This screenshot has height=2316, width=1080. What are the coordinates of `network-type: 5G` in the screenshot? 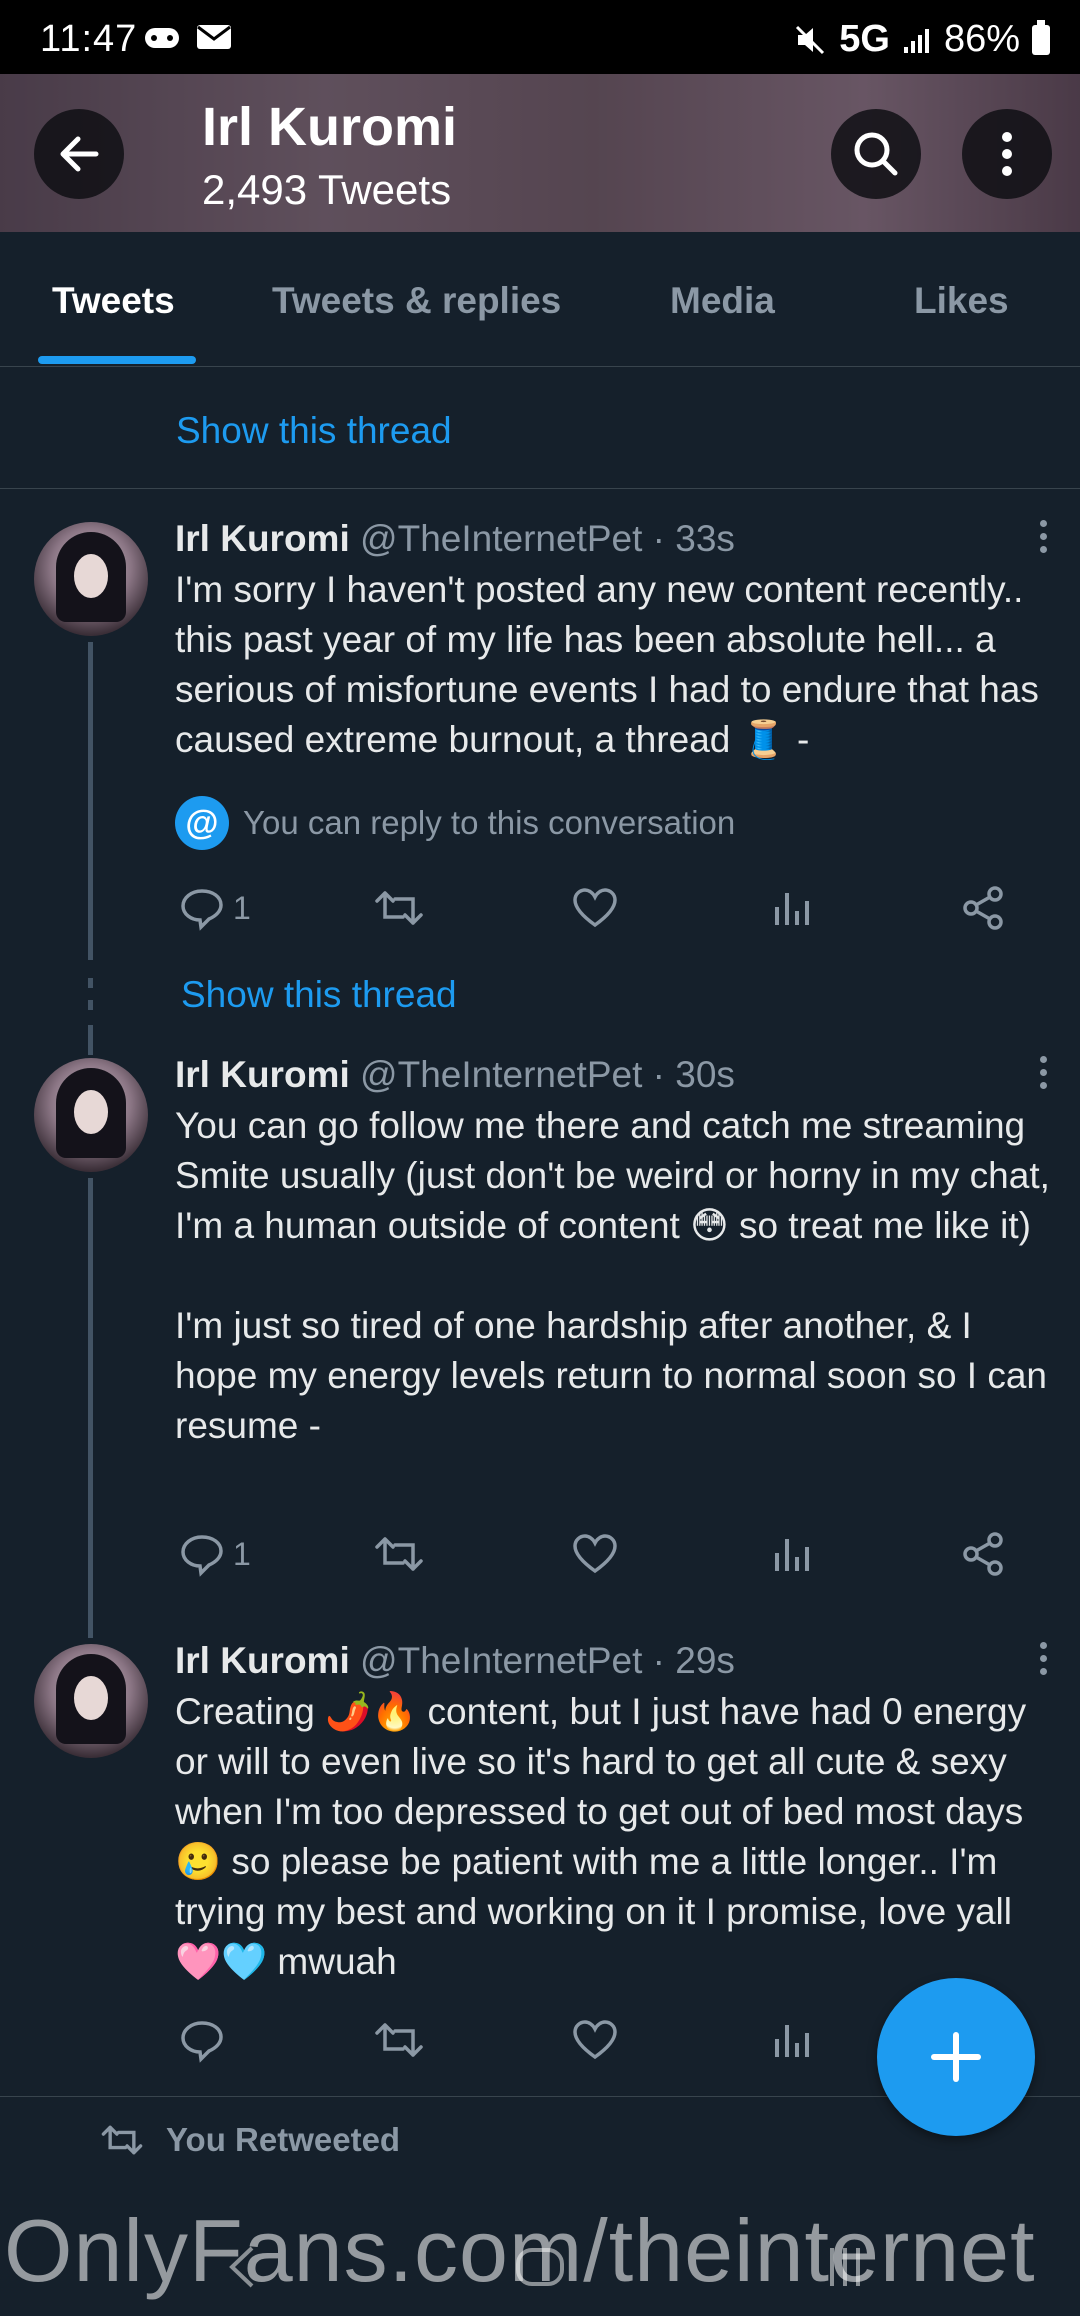 It's located at (864, 39).